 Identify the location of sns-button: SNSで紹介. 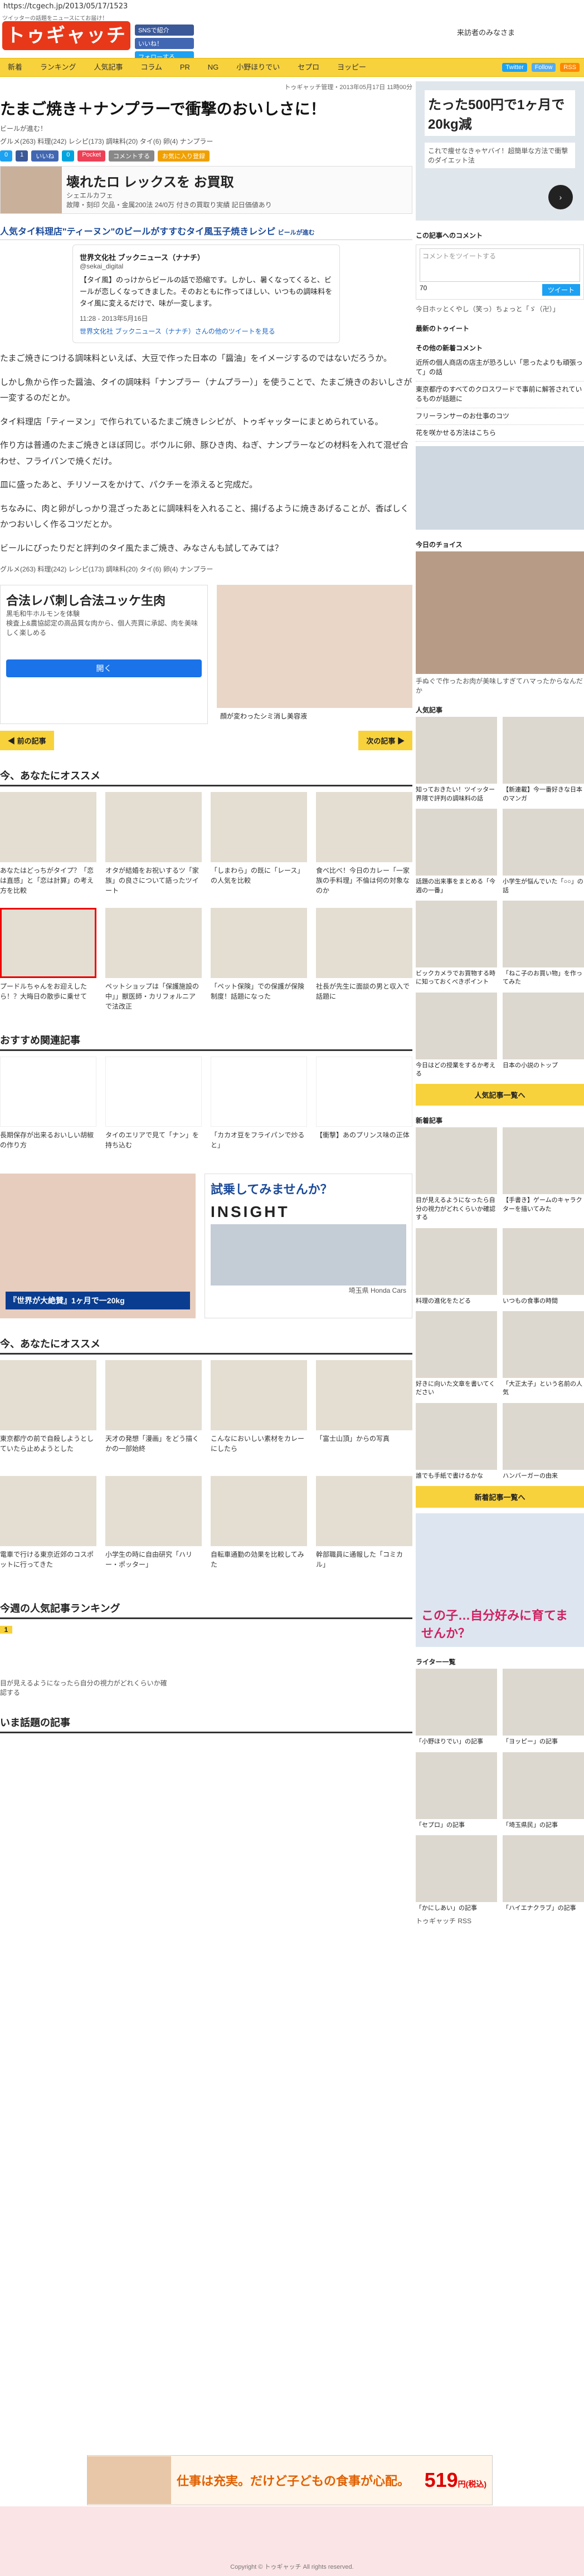
(165, 31).